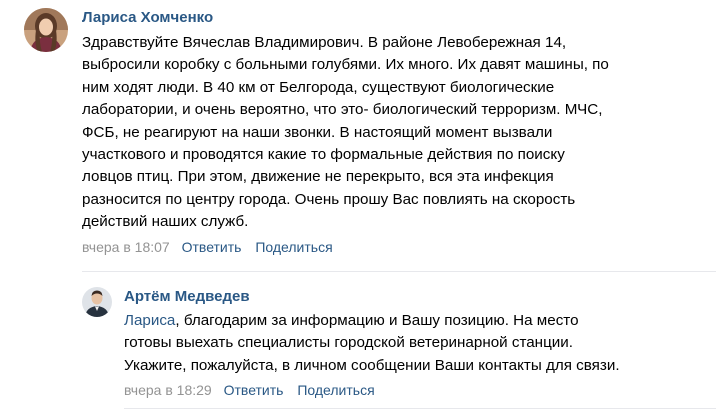 The image size is (721, 412). What do you see at coordinates (397, 18) in the screenshot?
I see `comment-author: Лариса Хомченко` at bounding box center [397, 18].